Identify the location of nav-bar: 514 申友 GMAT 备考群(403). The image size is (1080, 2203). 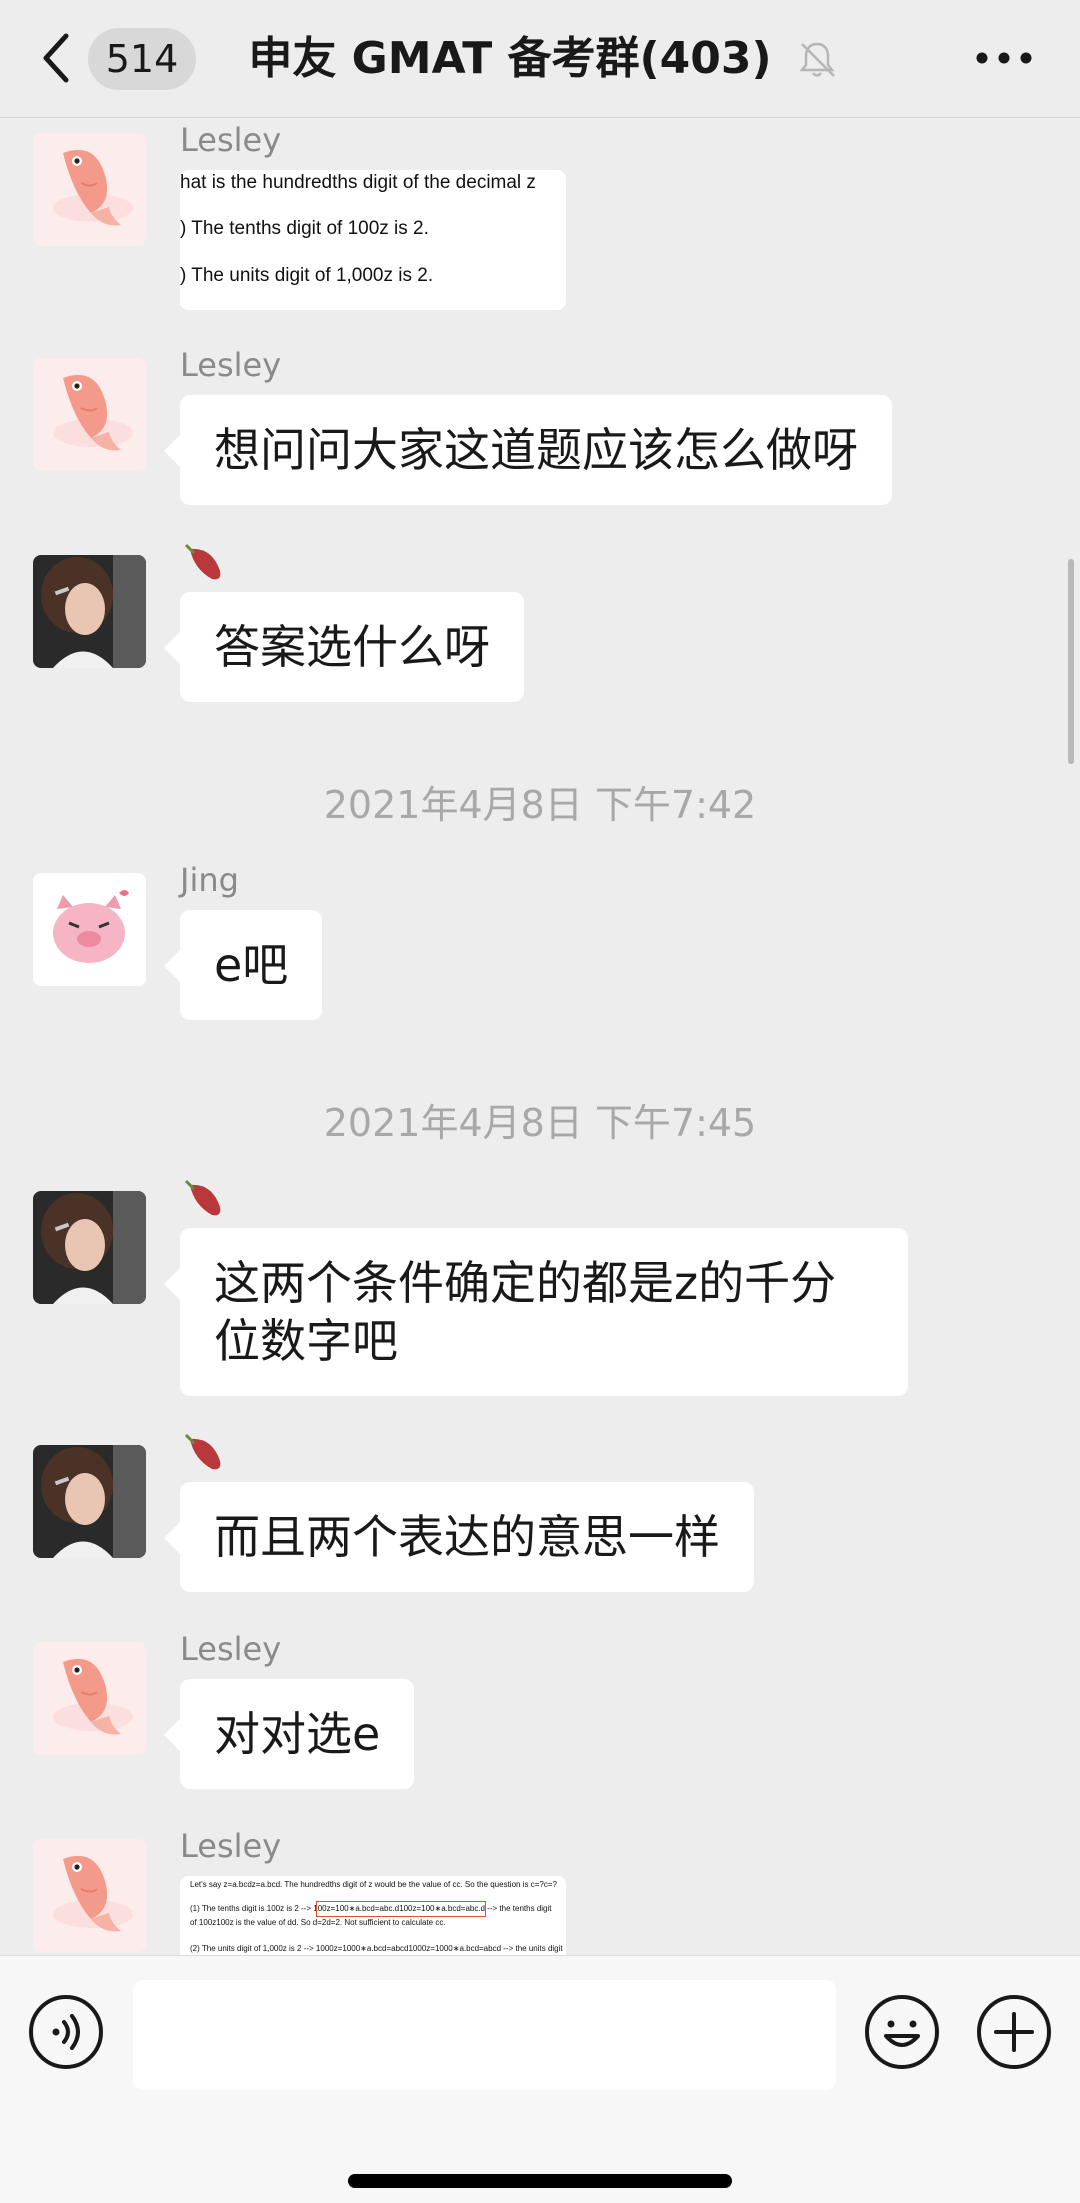
(540, 59).